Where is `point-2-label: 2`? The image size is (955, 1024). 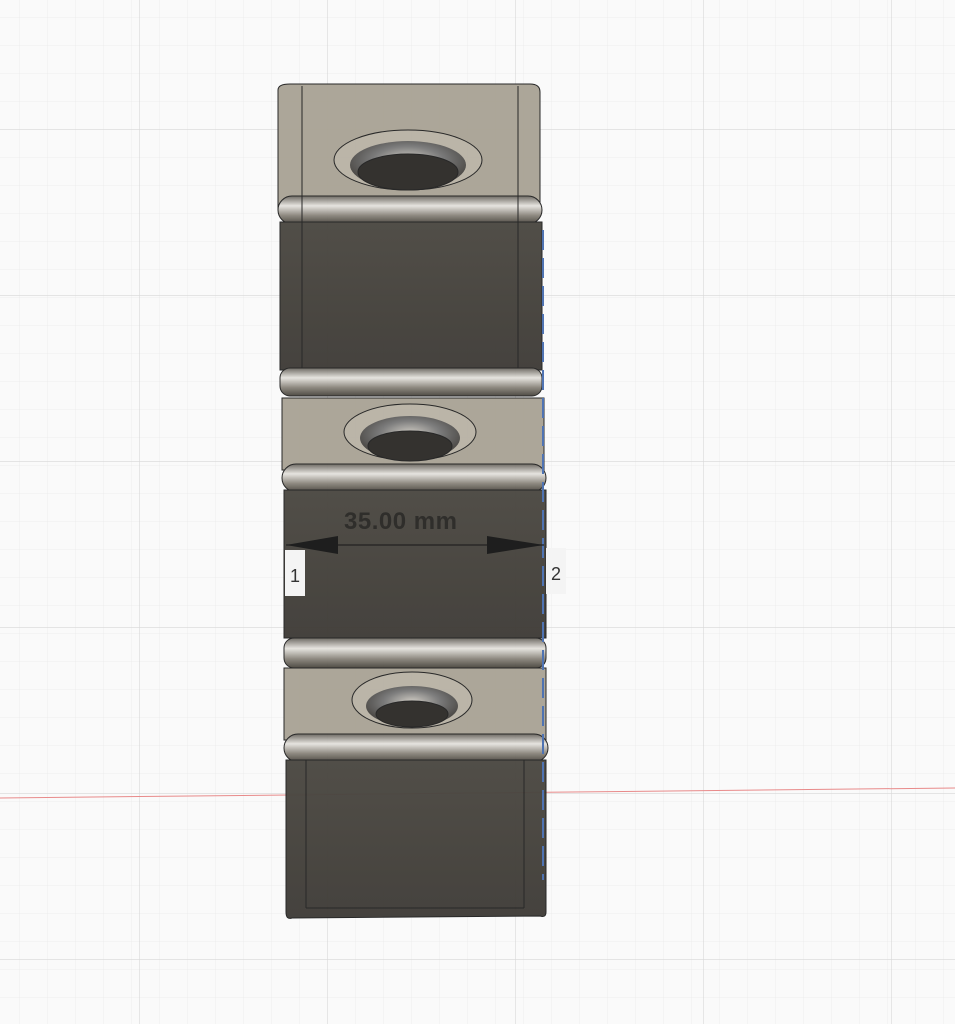 point-2-label: 2 is located at coordinates (556, 571).